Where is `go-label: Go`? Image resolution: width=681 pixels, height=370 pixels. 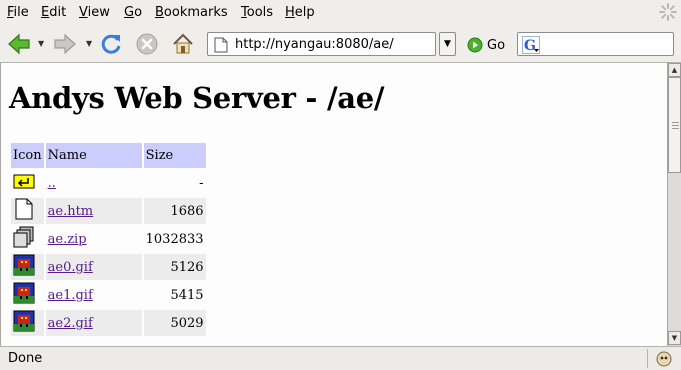 go-label: Go is located at coordinates (496, 45).